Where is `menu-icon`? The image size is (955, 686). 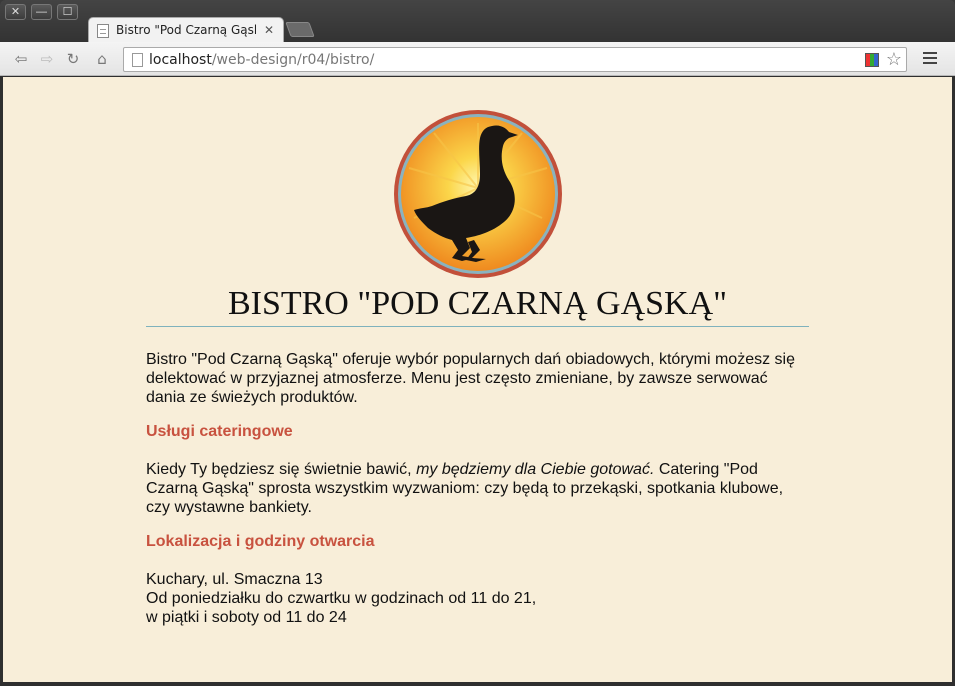
menu-icon is located at coordinates (930, 58).